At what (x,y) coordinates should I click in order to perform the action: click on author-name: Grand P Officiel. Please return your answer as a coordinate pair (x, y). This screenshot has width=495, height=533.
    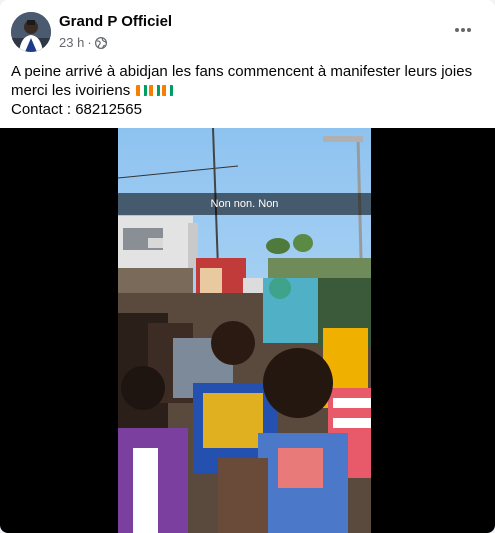
    Looking at the image, I should click on (115, 21).